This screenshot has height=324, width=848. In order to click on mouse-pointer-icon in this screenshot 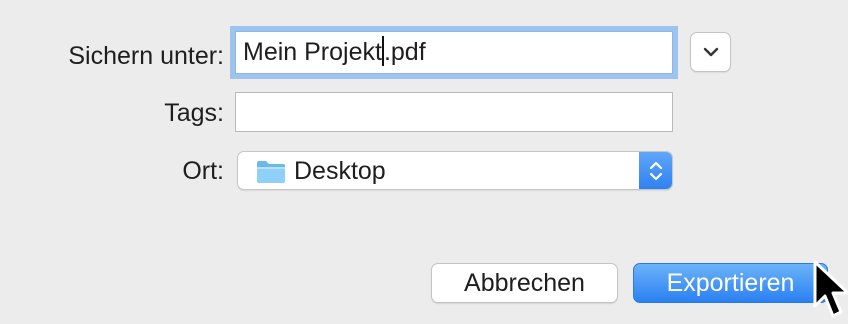, I will do `click(830, 289)`.